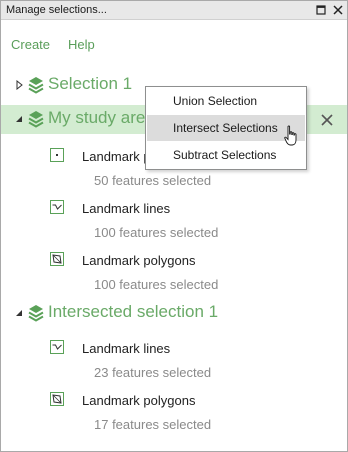  What do you see at coordinates (226, 101) in the screenshot?
I see `union-selection-menu-item: Union Selection` at bounding box center [226, 101].